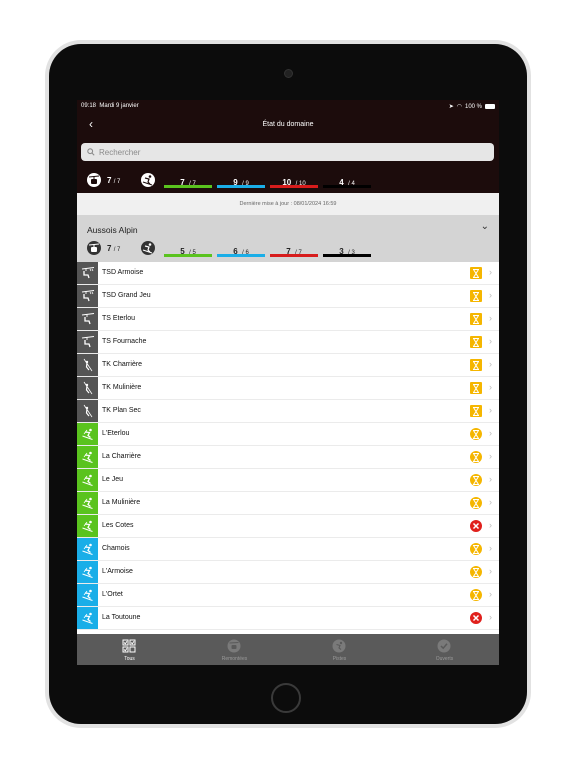 The image size is (576, 768). I want to click on wifi-icon: ◠, so click(459, 107).